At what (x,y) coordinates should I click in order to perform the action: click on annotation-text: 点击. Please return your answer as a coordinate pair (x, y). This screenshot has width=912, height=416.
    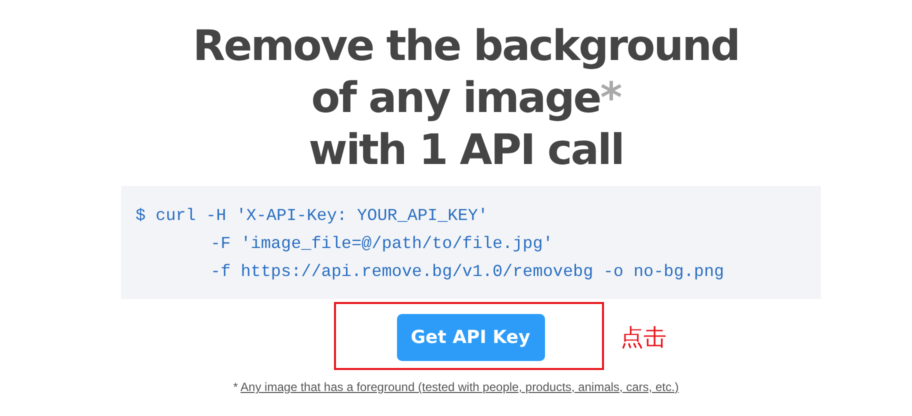
    Looking at the image, I should click on (643, 338).